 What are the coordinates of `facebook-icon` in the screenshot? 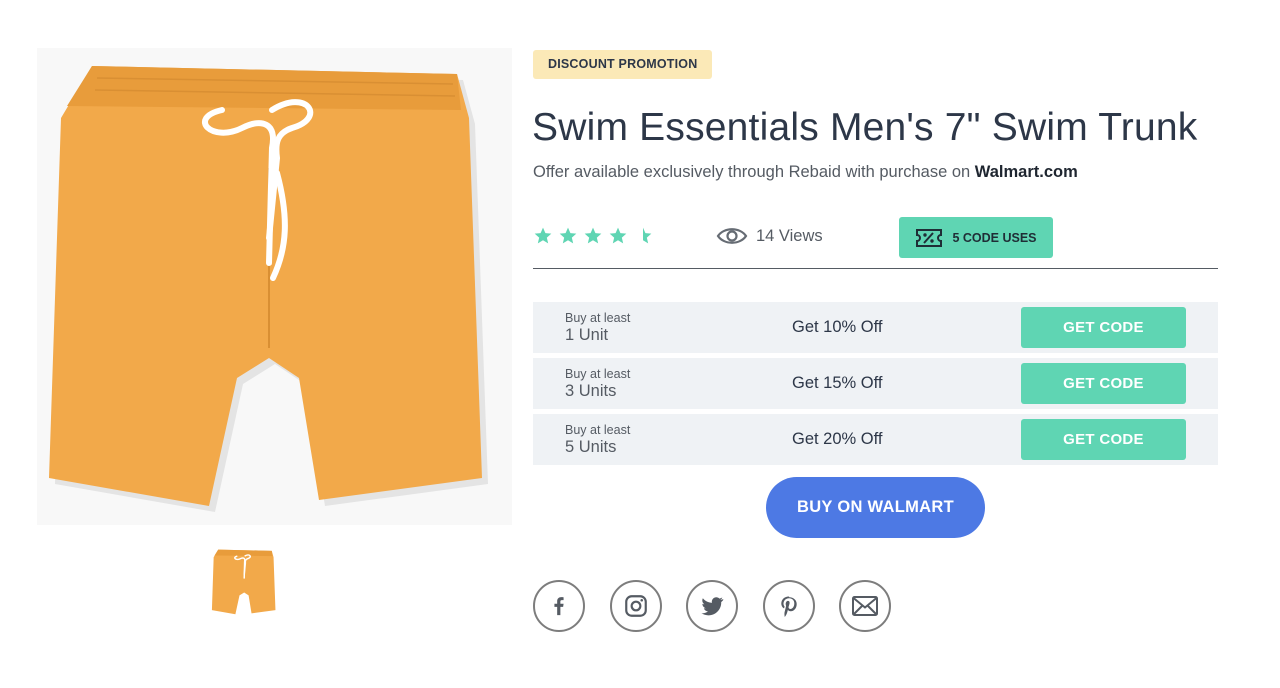 It's located at (559, 606).